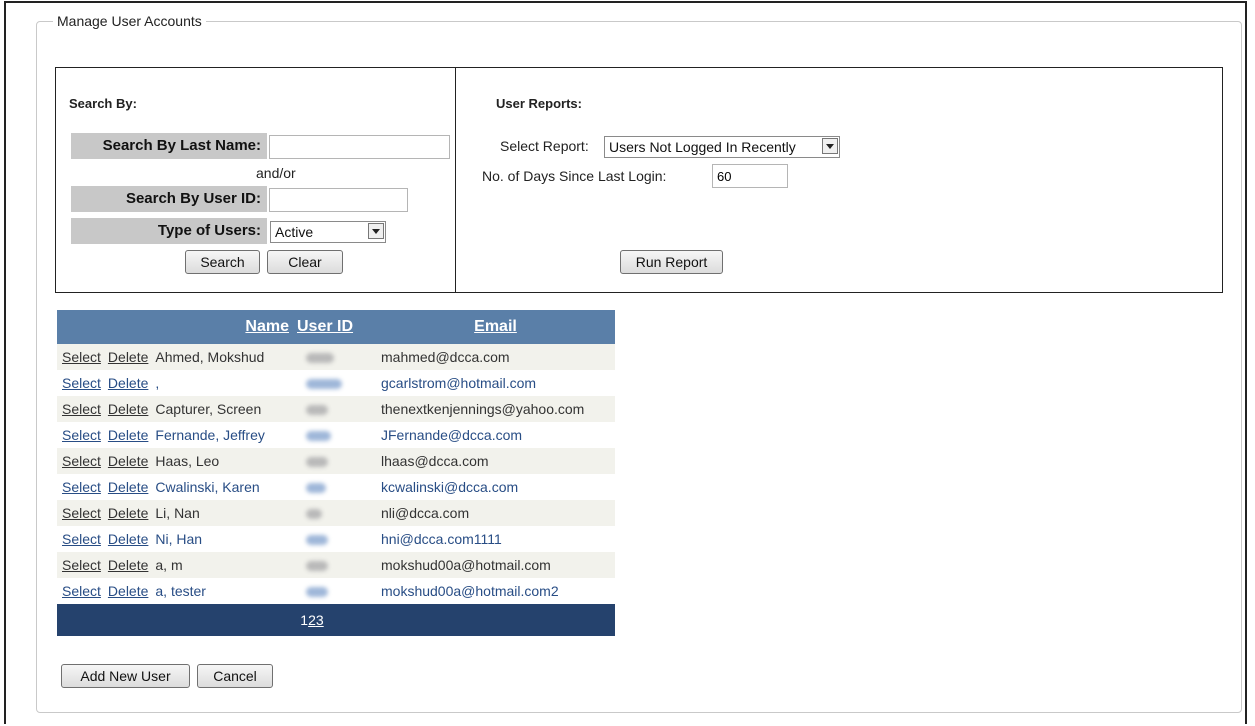  I want to click on table-row: Select Delete Li, Nan nli@dcca.com, so click(336, 513).